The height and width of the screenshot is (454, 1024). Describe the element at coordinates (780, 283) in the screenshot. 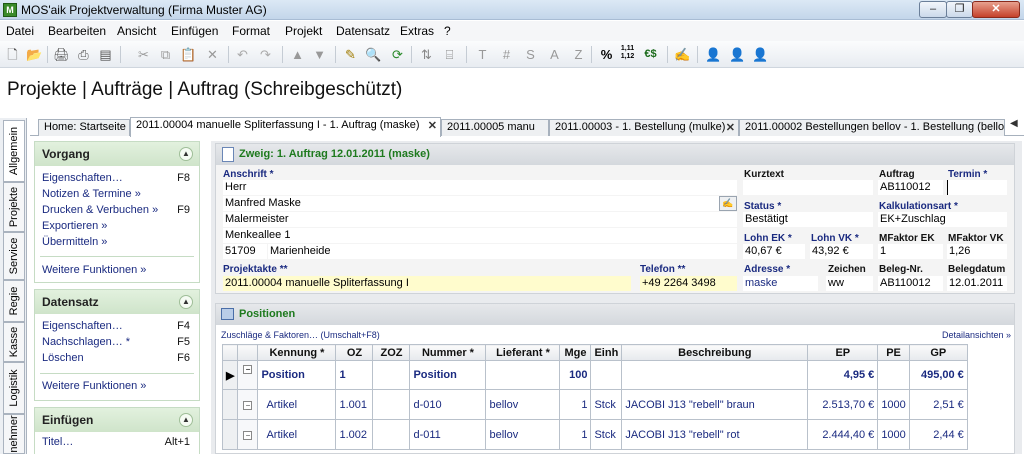

I see `adresse-field: maske` at that location.